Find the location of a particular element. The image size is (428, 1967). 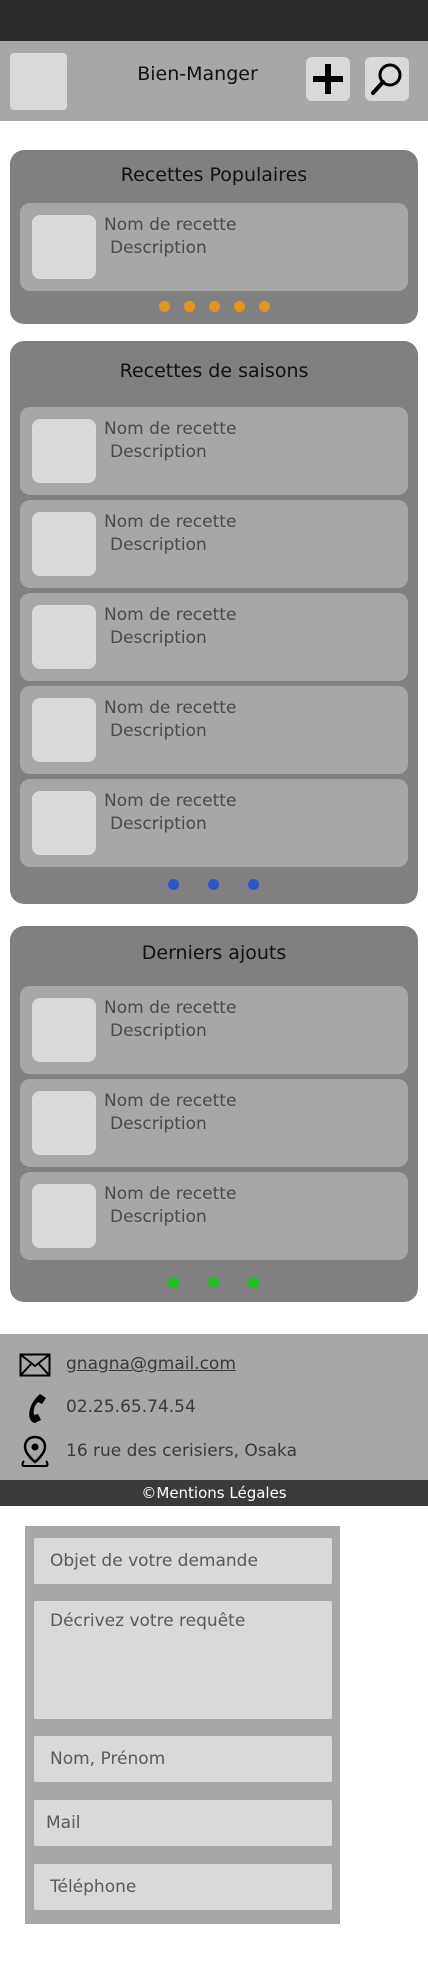

plus-icon is located at coordinates (328, 79).